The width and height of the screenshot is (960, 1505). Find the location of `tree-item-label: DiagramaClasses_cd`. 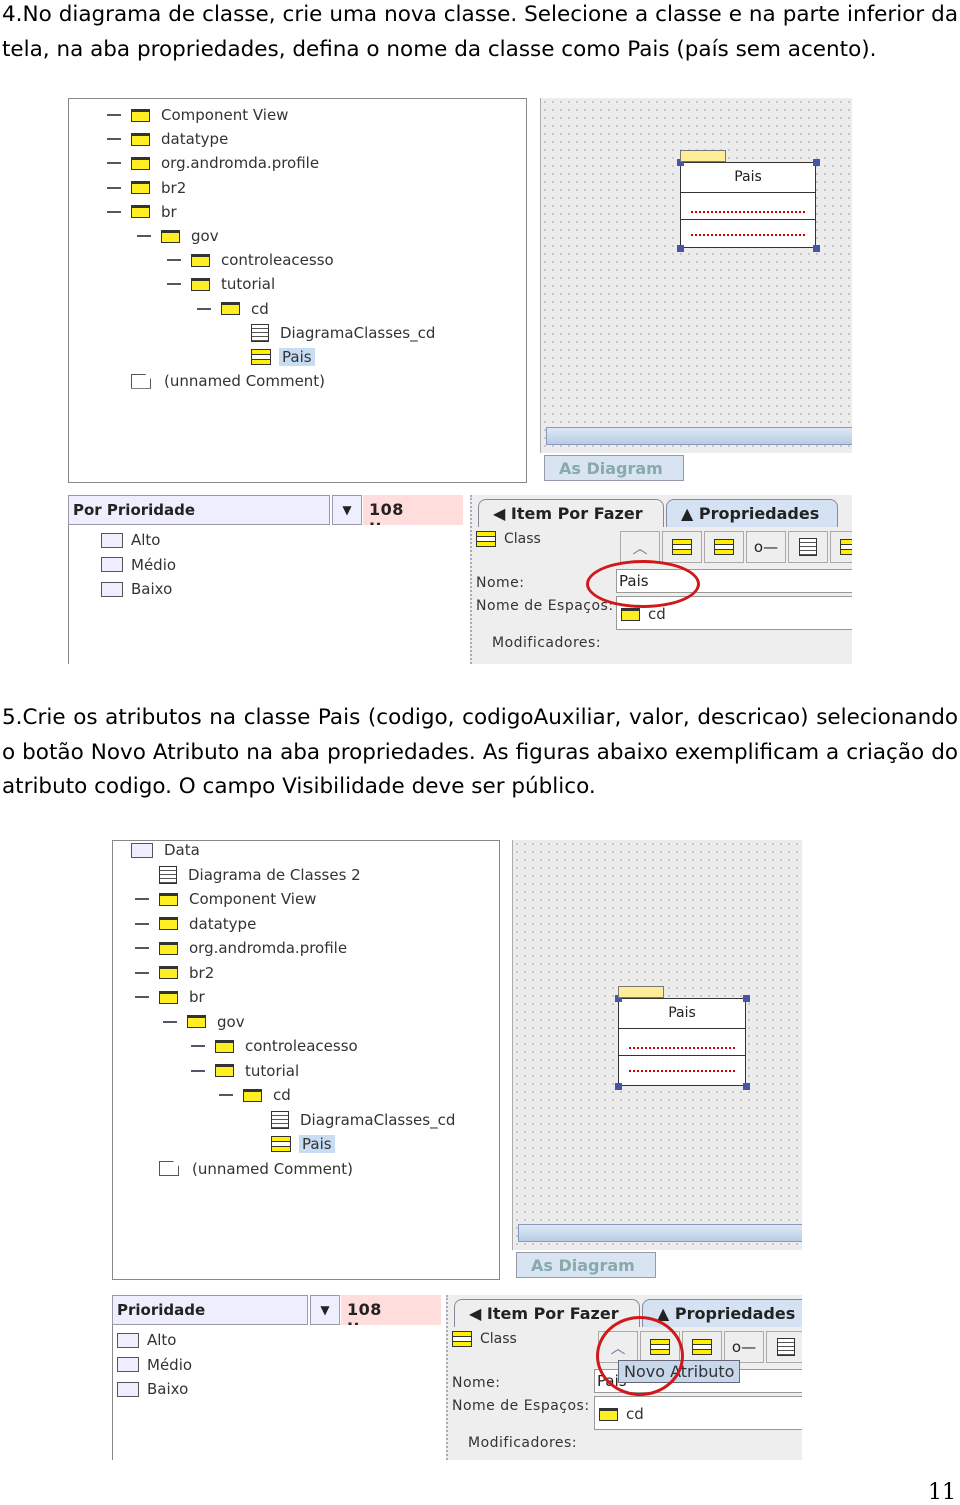

tree-item-label: DiagramaClasses_cd is located at coordinates (378, 1119).